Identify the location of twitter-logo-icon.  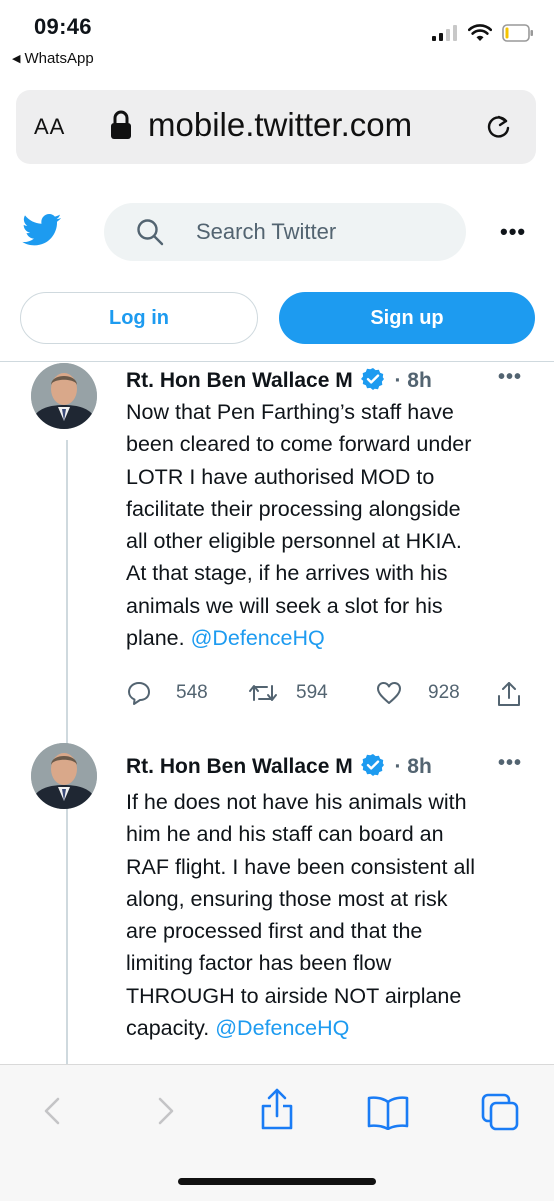
(42, 230).